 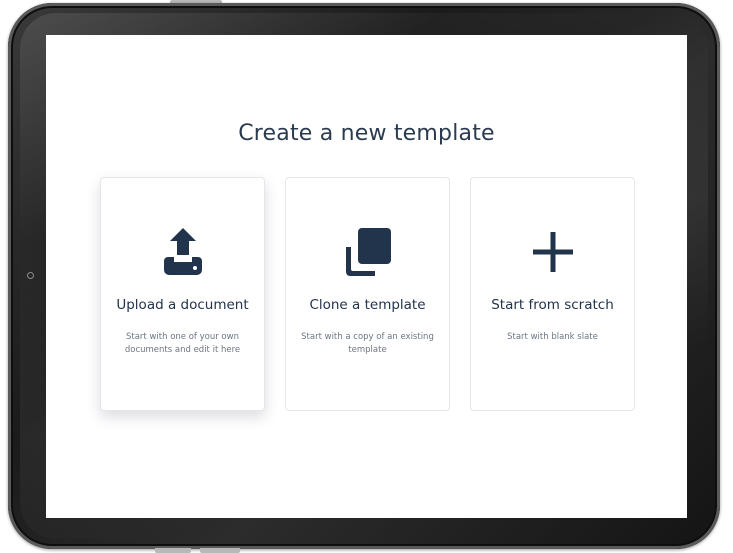 I want to click on camera-dot, so click(x=30, y=275).